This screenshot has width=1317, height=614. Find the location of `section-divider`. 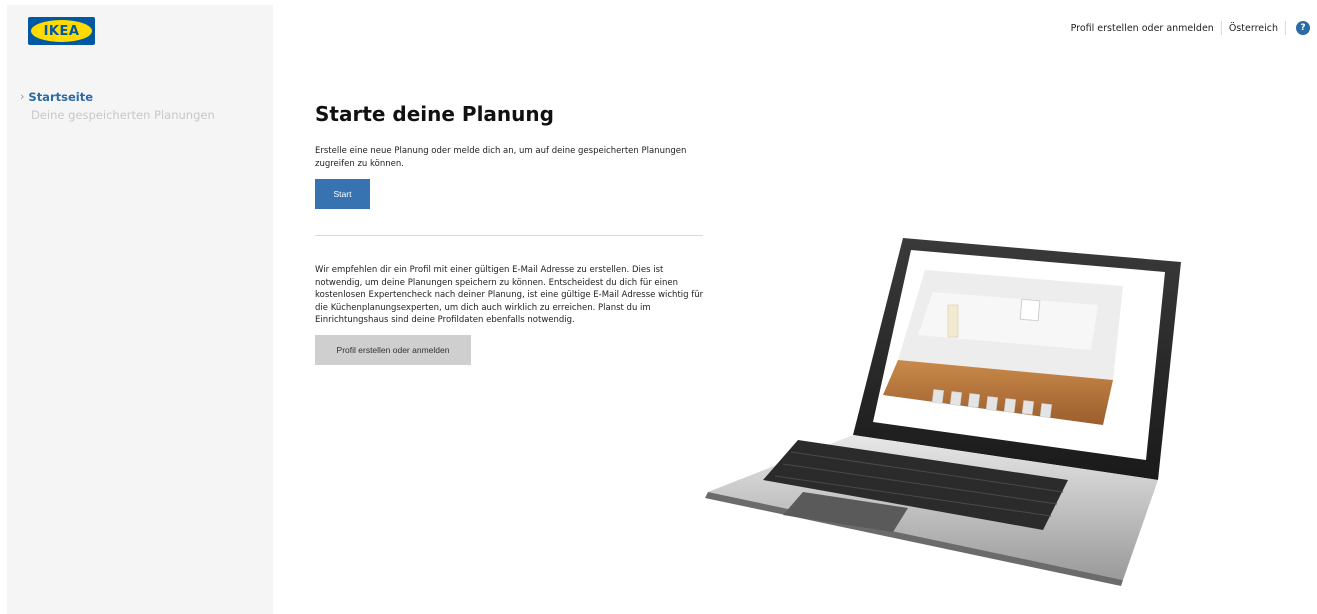

section-divider is located at coordinates (509, 235).